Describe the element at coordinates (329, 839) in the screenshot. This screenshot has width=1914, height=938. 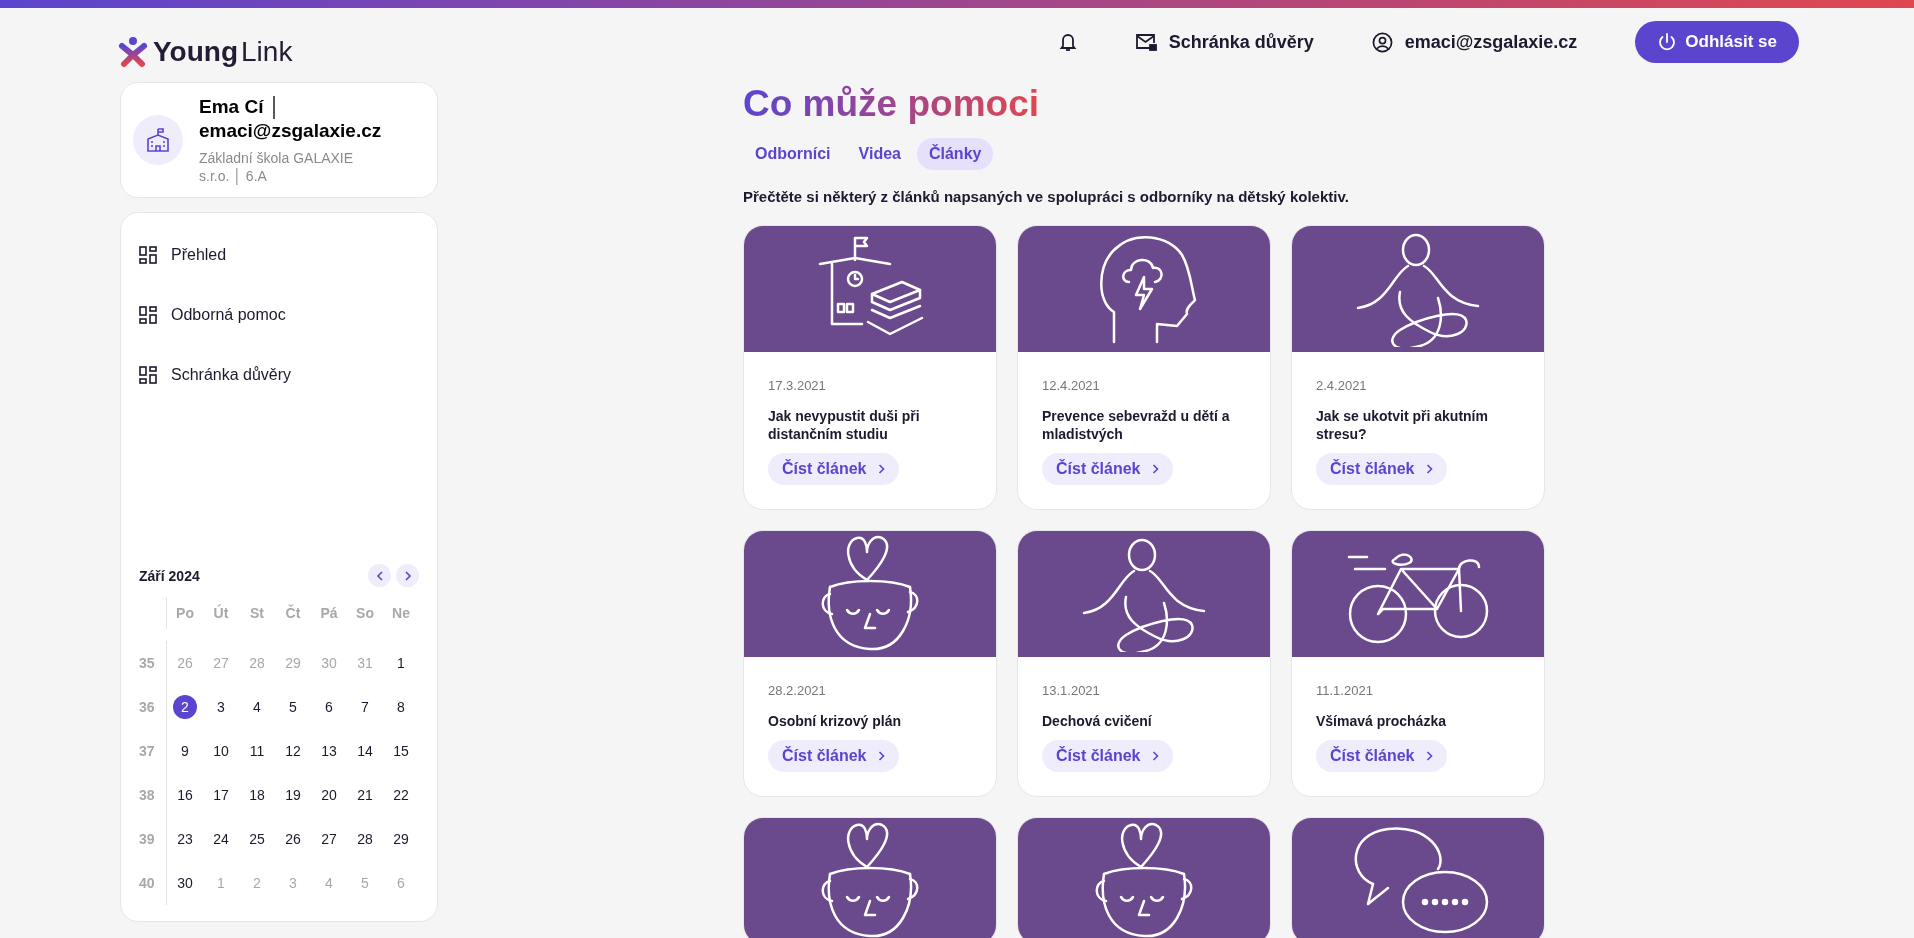
I see `calendar-day: 27` at that location.